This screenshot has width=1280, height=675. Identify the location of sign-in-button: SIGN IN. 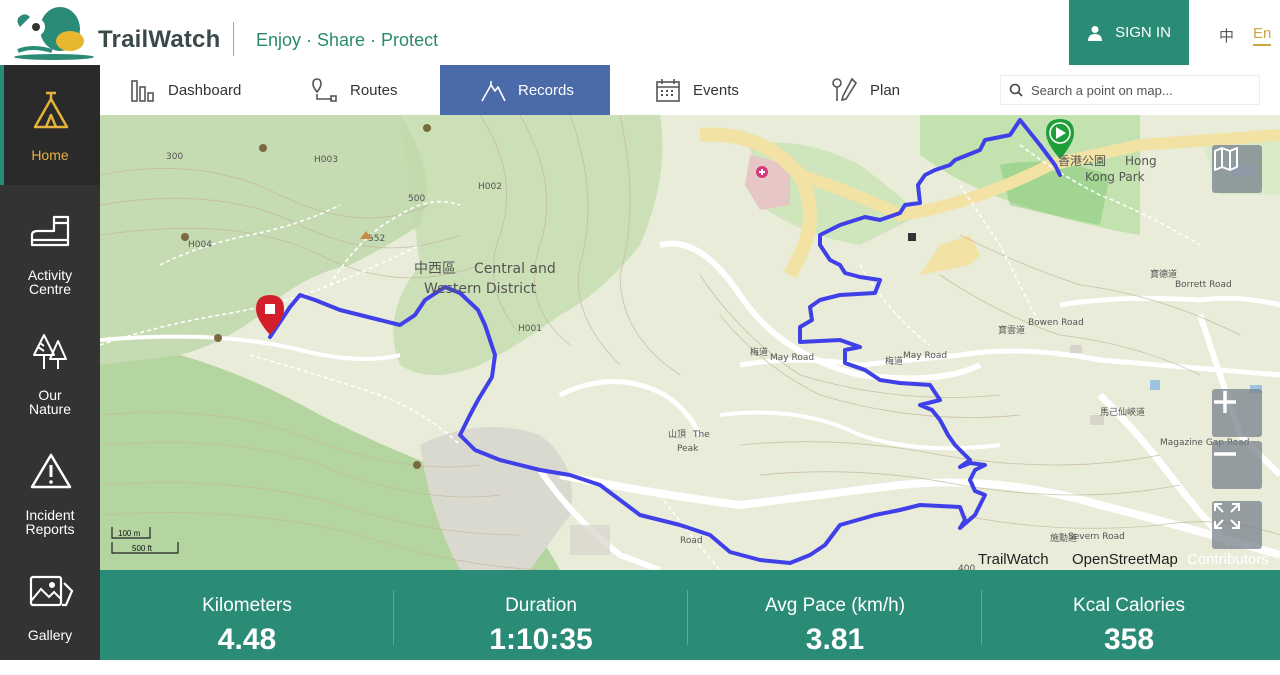
(1129, 32).